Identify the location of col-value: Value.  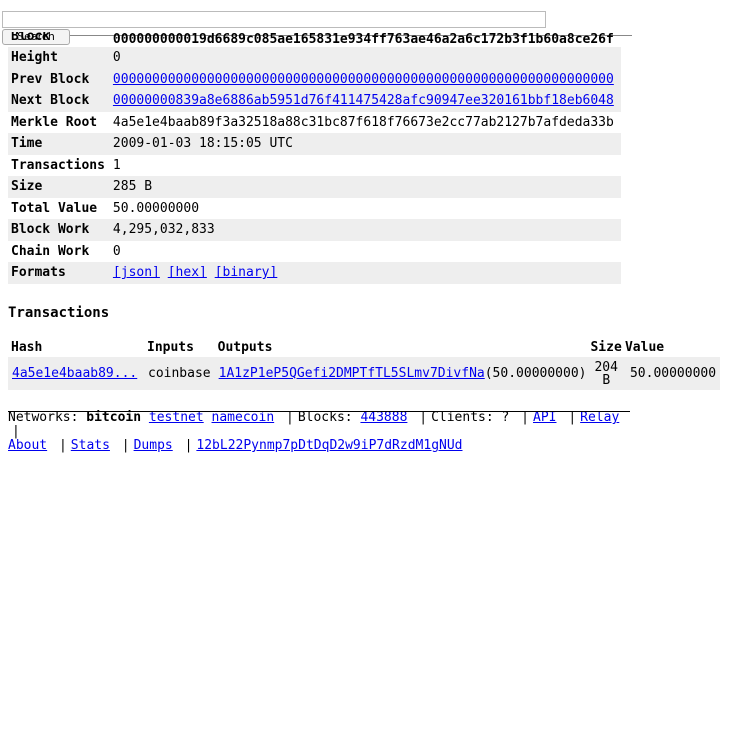
(644, 347).